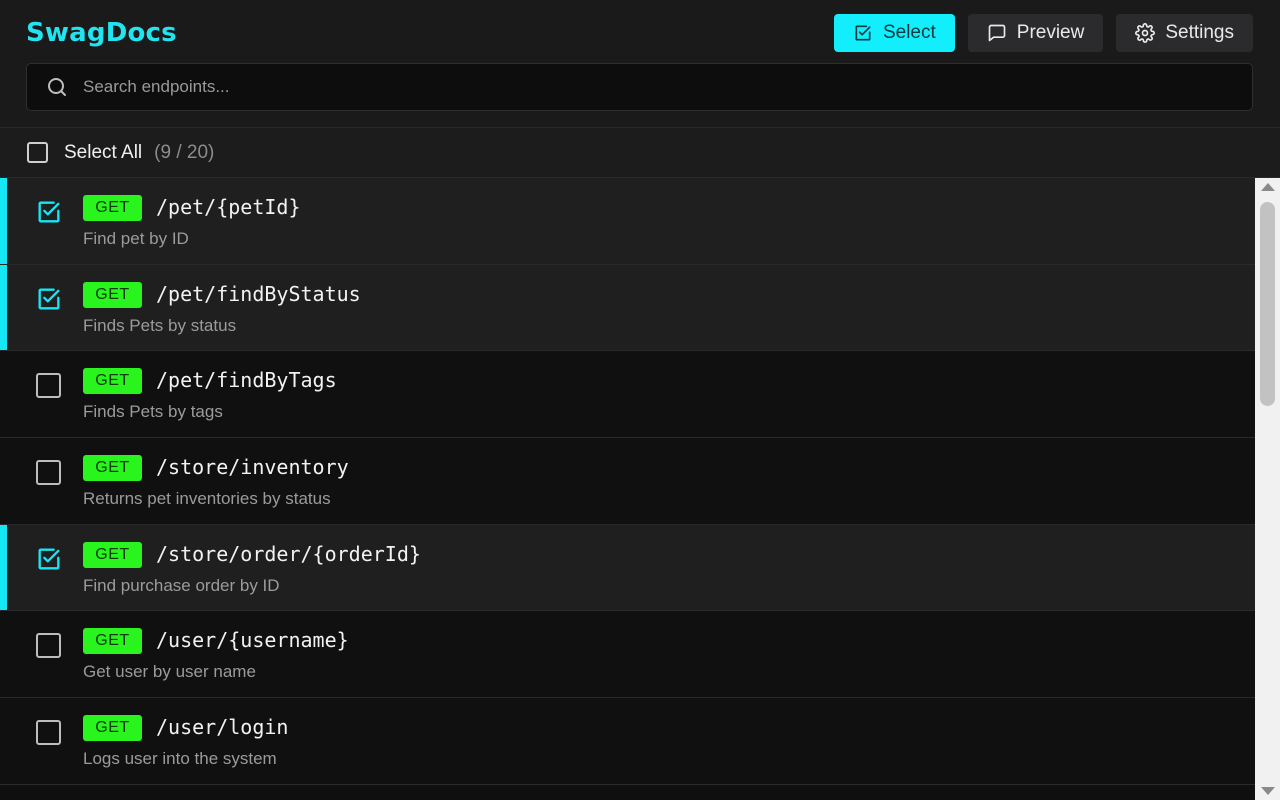 This screenshot has height=800, width=1280. Describe the element at coordinates (1145, 33) in the screenshot. I see `gear-icon` at that location.